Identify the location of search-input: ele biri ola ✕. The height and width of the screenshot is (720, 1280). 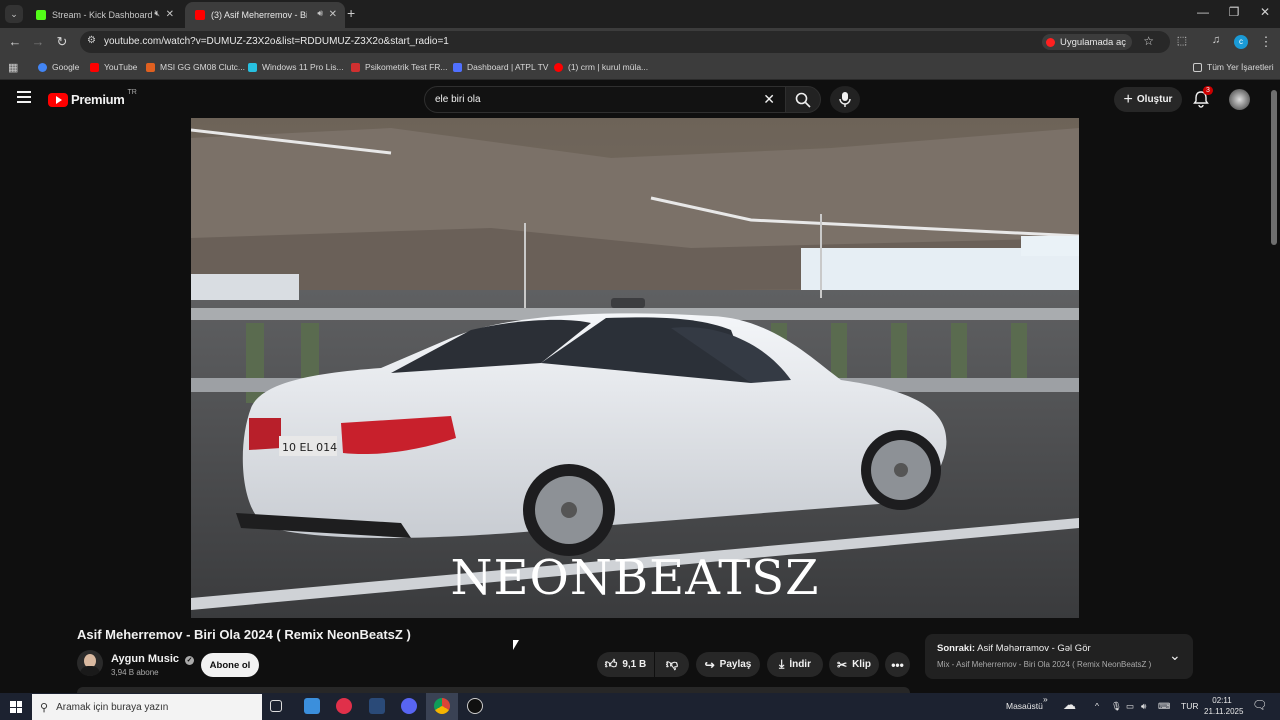
(605, 99).